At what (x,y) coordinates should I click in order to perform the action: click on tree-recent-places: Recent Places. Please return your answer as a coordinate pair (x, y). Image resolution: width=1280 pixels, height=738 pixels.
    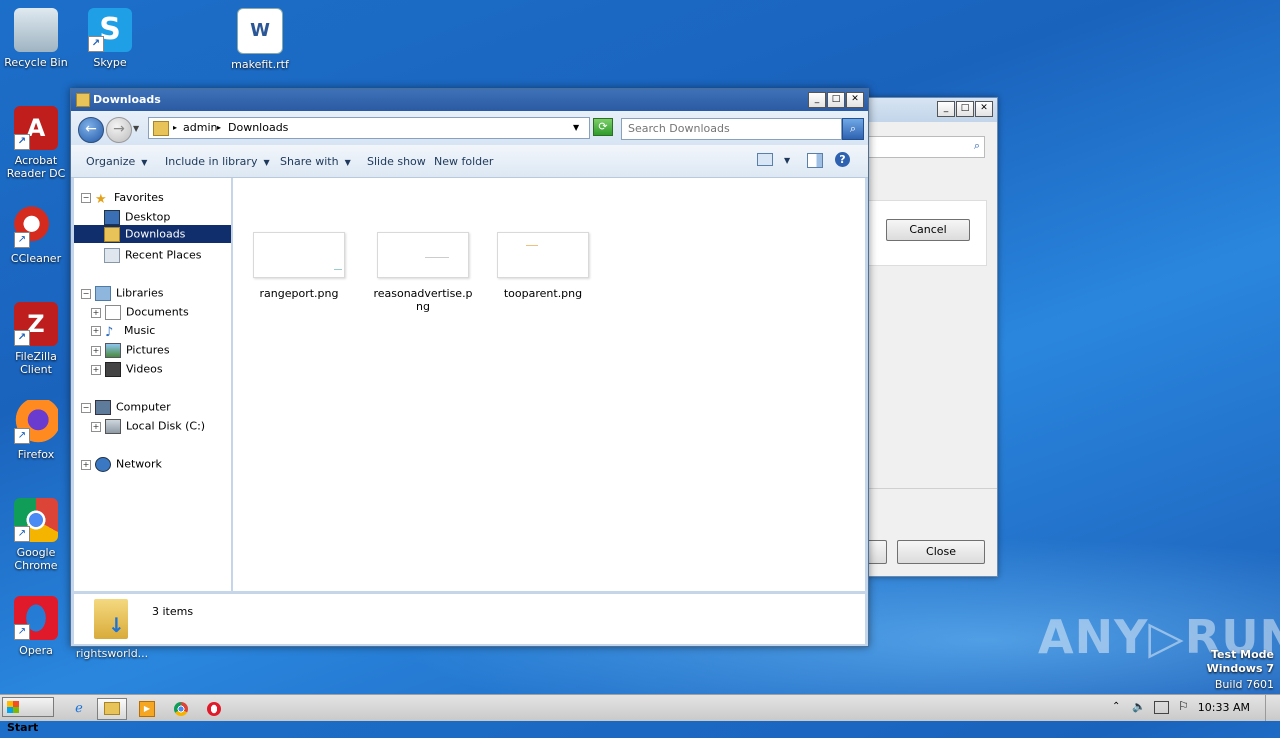
    Looking at the image, I should click on (153, 255).